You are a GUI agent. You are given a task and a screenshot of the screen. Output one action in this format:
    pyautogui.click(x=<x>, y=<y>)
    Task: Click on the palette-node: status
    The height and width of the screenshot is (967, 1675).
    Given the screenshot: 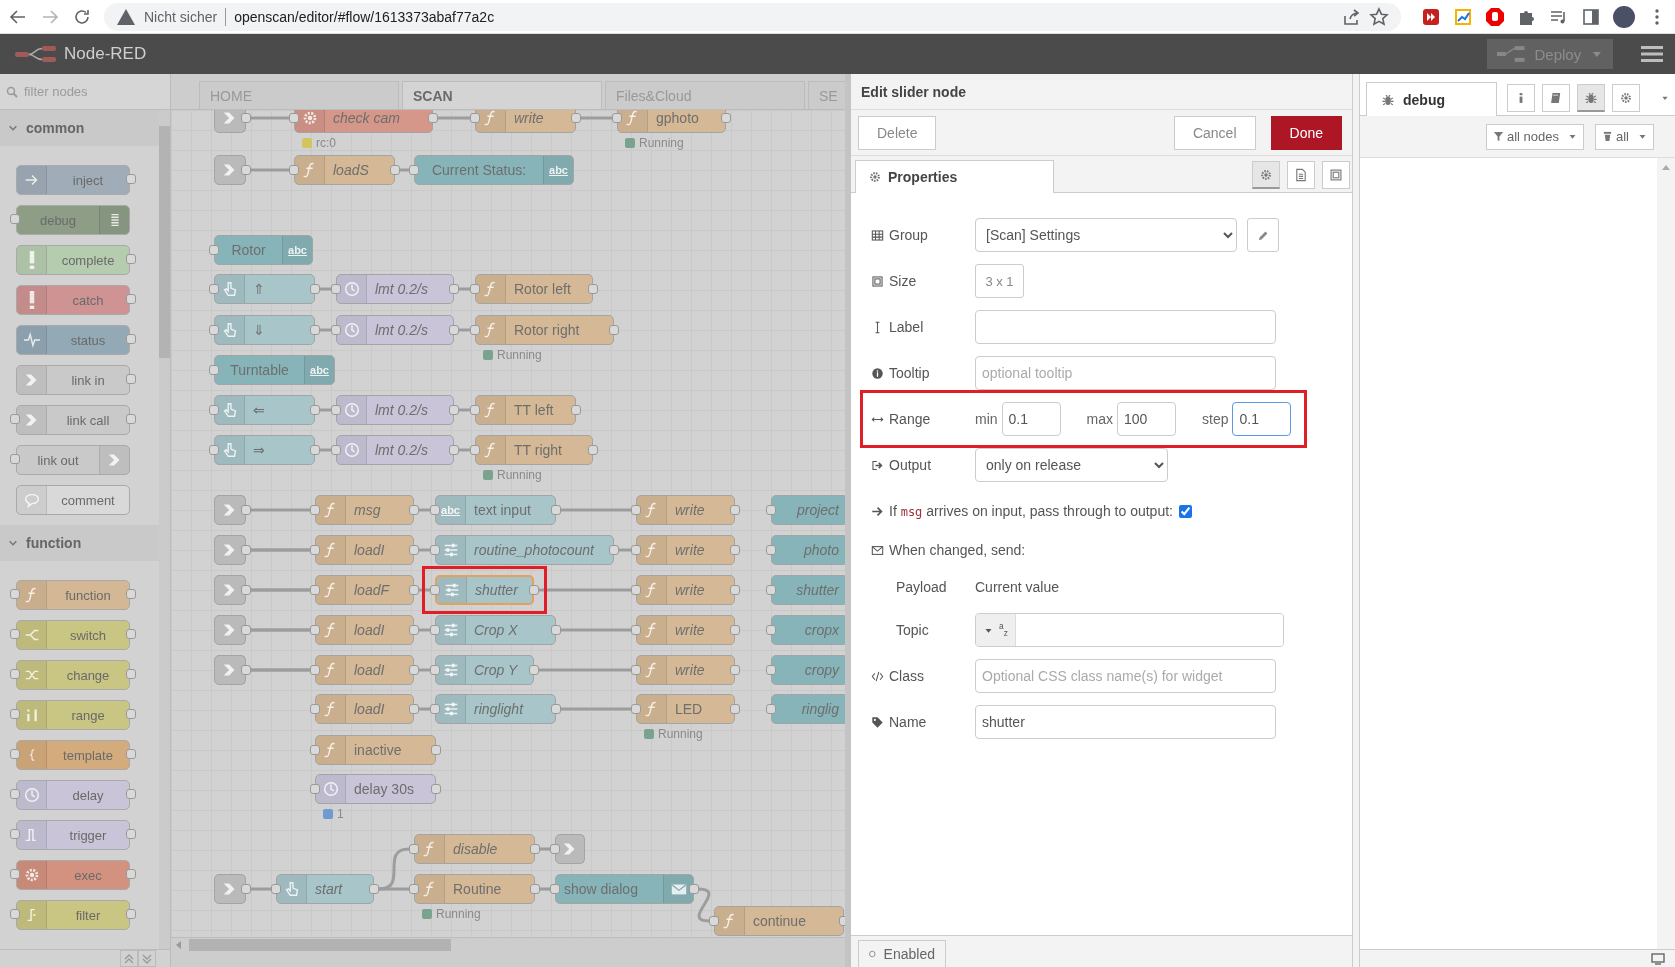 What is the action you would take?
    pyautogui.click(x=73, y=340)
    